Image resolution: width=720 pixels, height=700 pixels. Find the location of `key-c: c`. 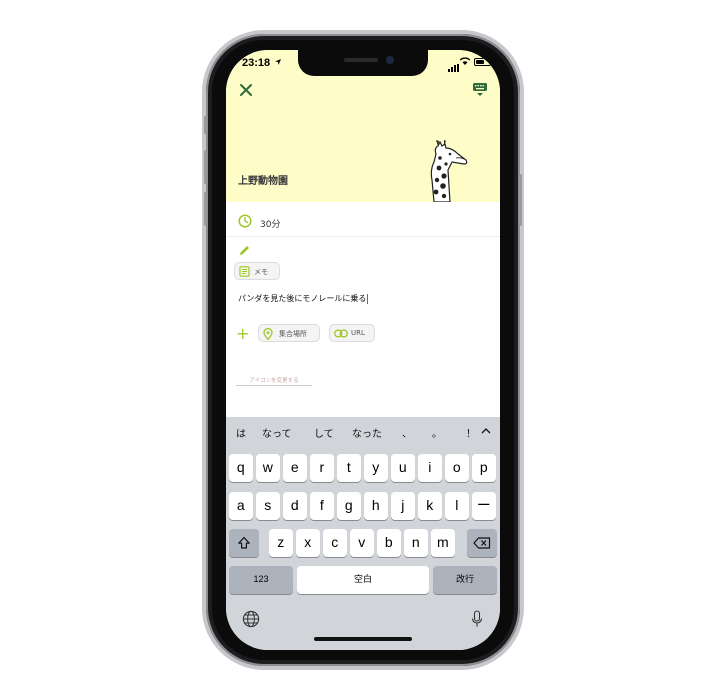

key-c: c is located at coordinates (335, 543).